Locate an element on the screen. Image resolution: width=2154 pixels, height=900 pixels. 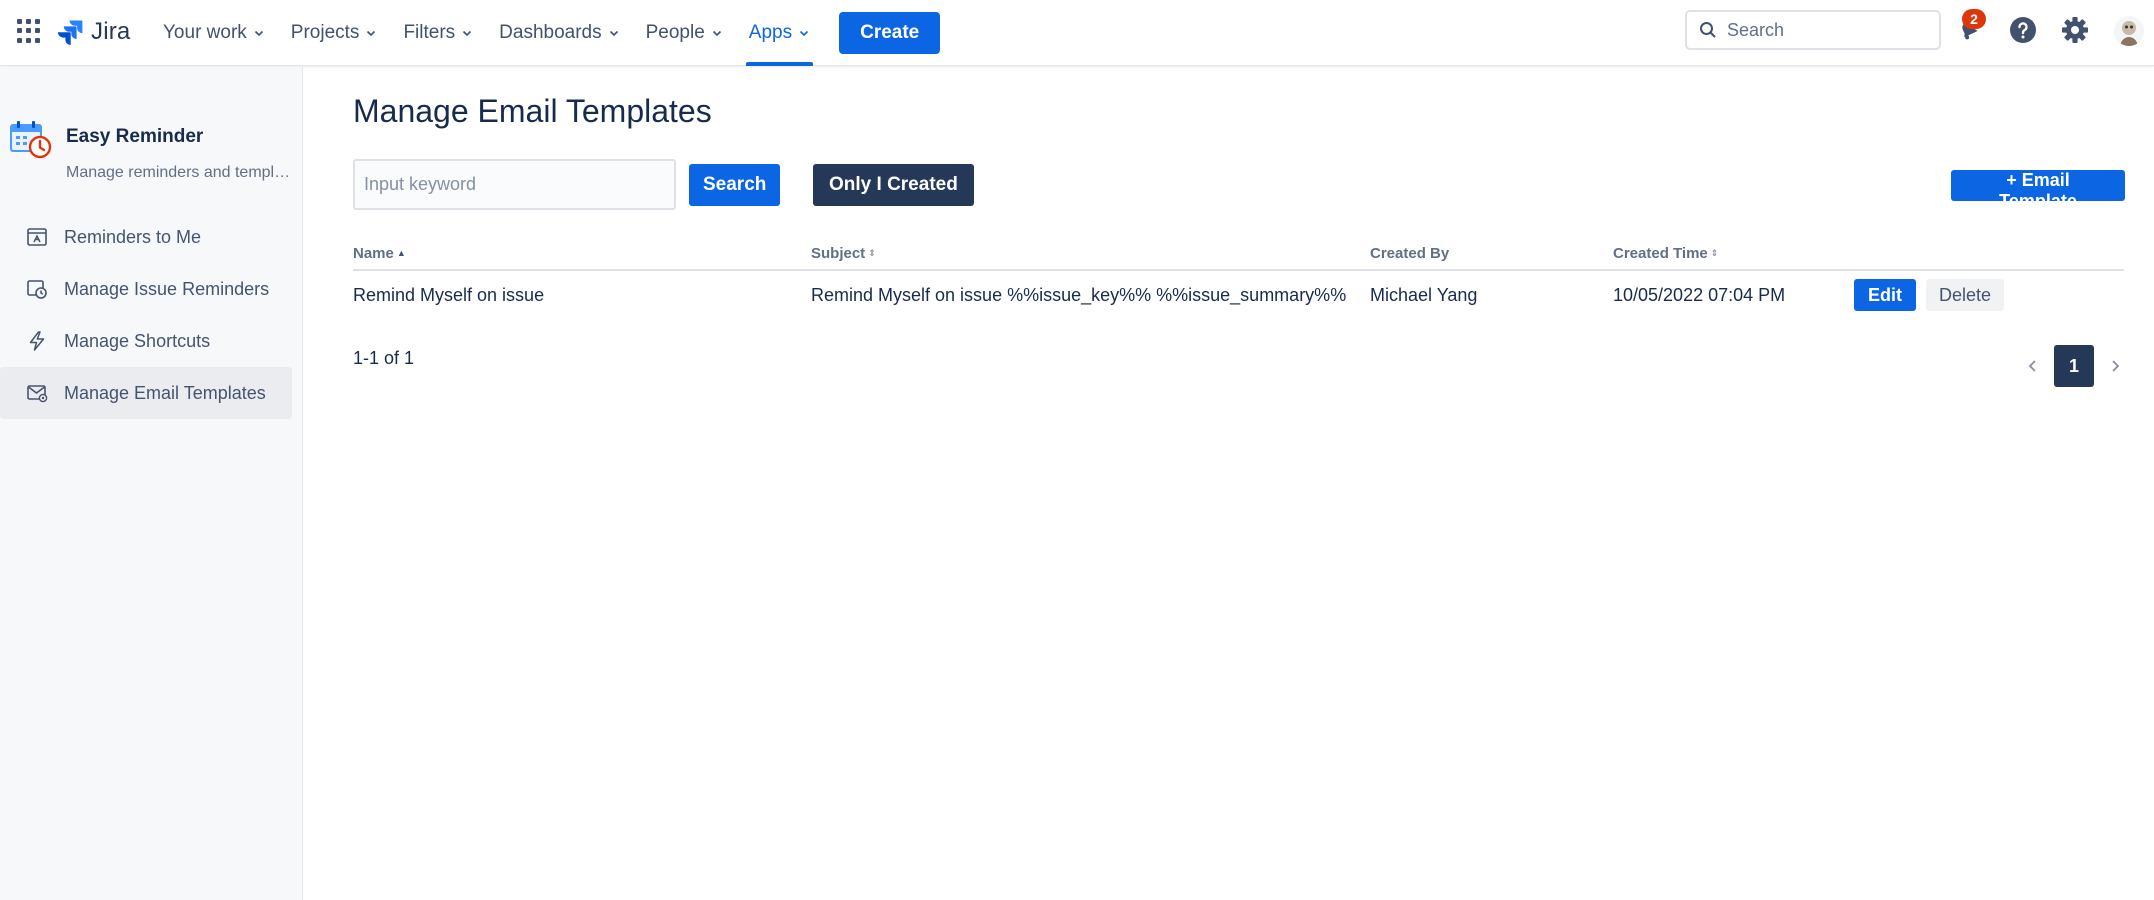
calendar-clock-app-icon is located at coordinates (31, 140).